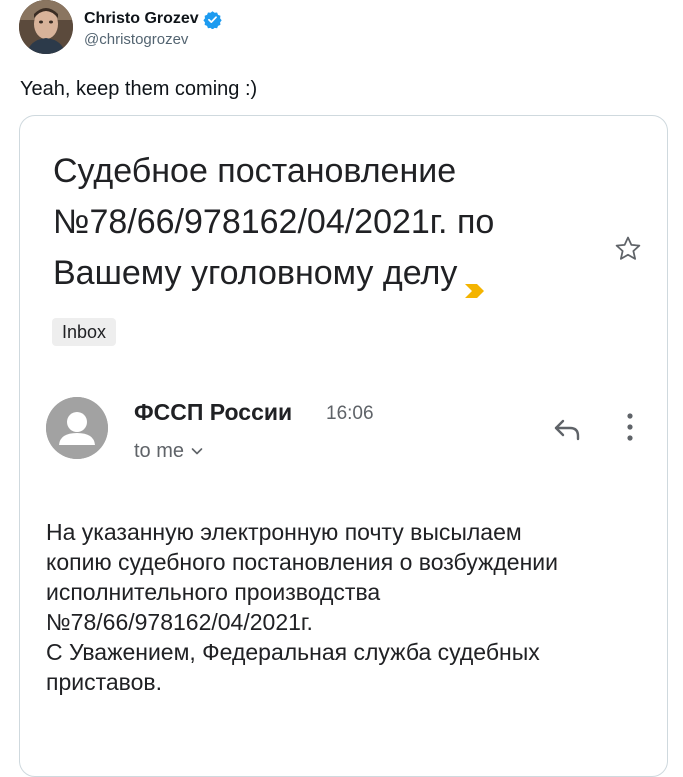 The height and width of the screenshot is (777, 683). I want to click on email-time: 16:06, so click(350, 413).